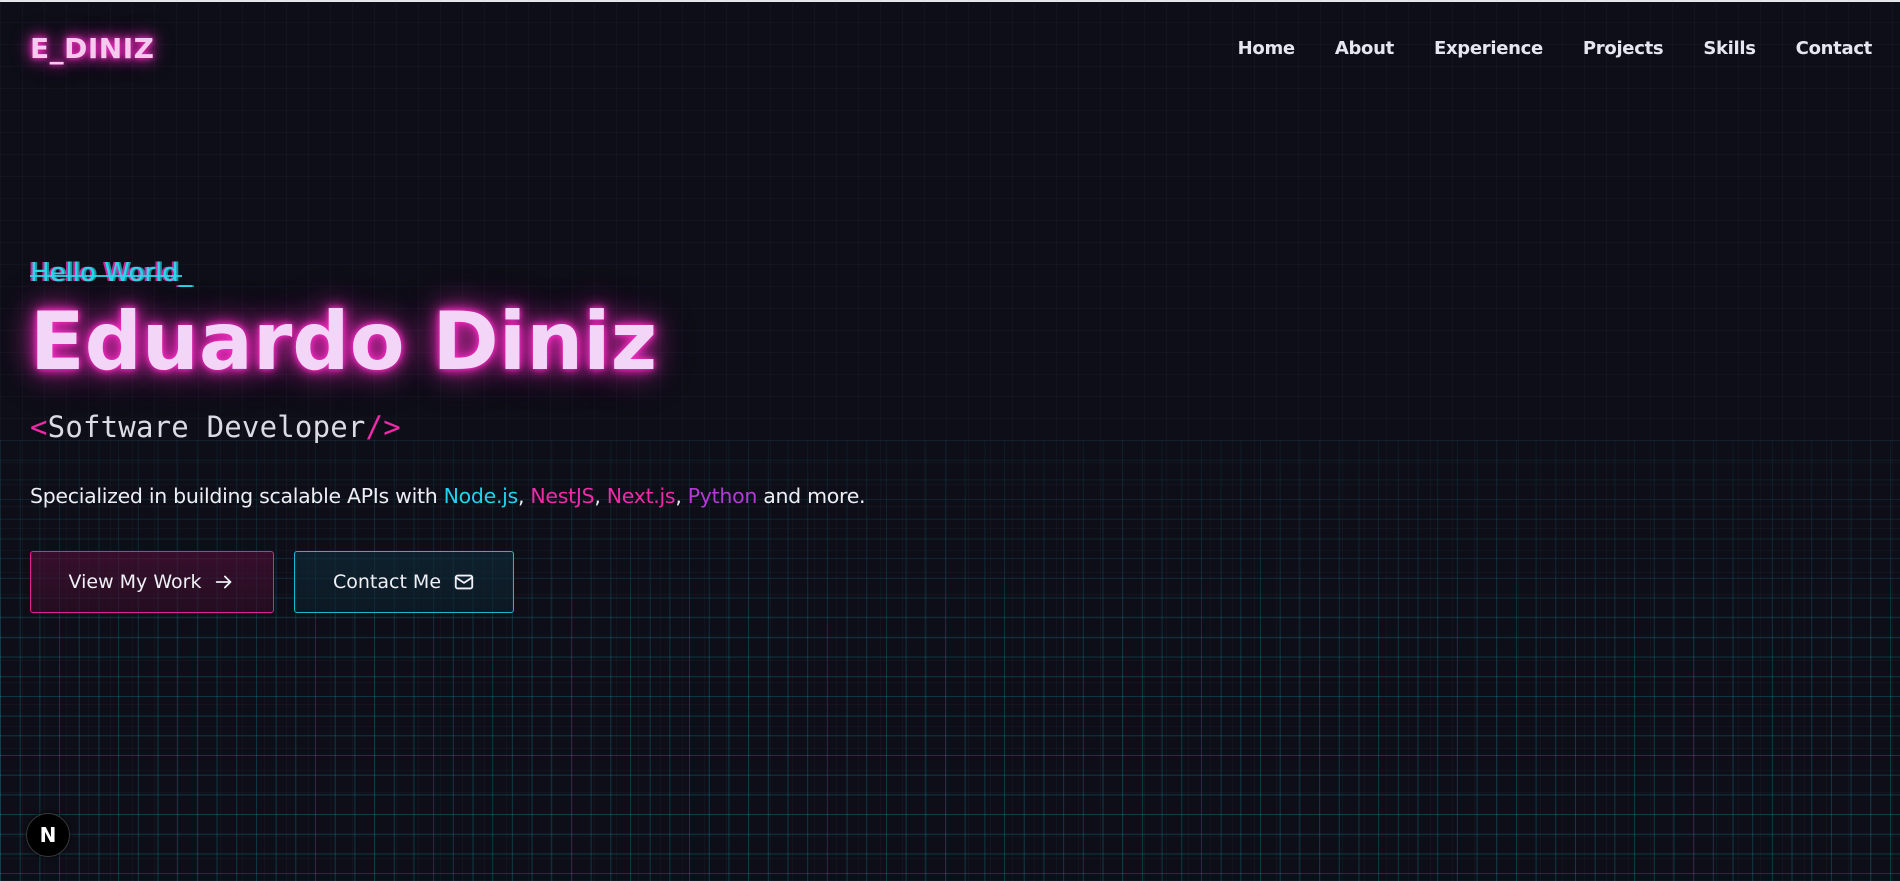  Describe the element at coordinates (39, 427) in the screenshot. I see `role-open-bracket: <` at that location.